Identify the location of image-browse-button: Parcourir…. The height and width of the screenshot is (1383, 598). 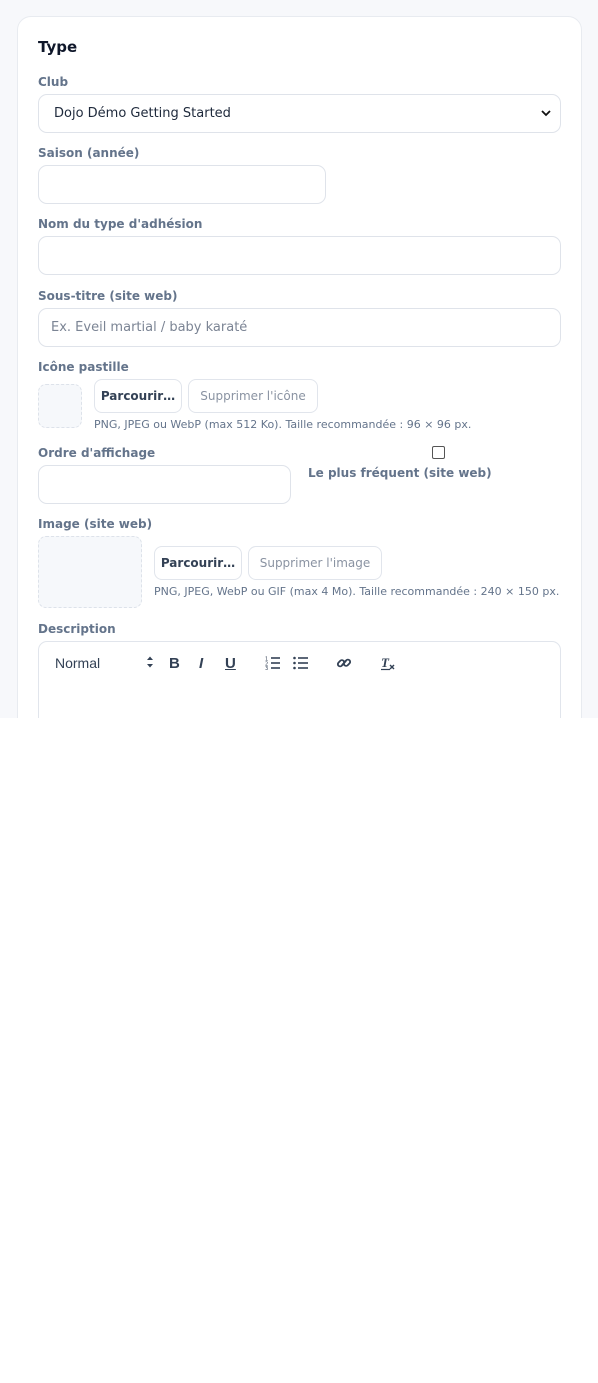
(198, 563).